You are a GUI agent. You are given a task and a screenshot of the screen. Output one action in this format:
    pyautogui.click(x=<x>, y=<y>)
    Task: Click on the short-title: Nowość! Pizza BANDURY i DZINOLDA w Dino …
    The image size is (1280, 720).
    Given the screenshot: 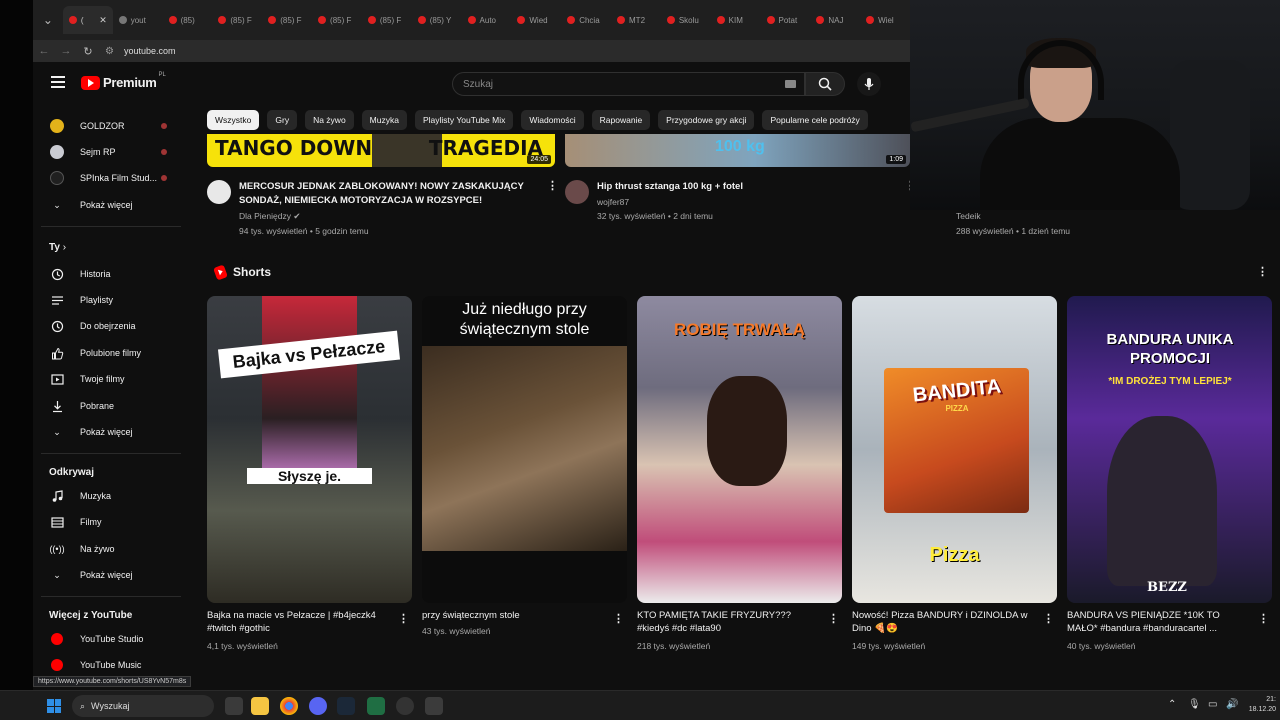 What is the action you would take?
    pyautogui.click(x=942, y=622)
    